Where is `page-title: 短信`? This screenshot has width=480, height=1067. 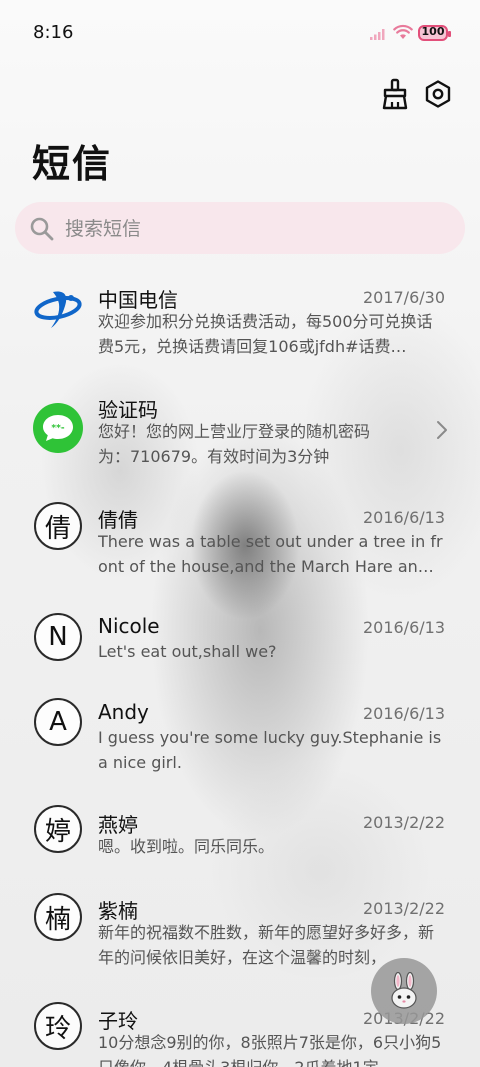 page-title: 短信 is located at coordinates (72, 164).